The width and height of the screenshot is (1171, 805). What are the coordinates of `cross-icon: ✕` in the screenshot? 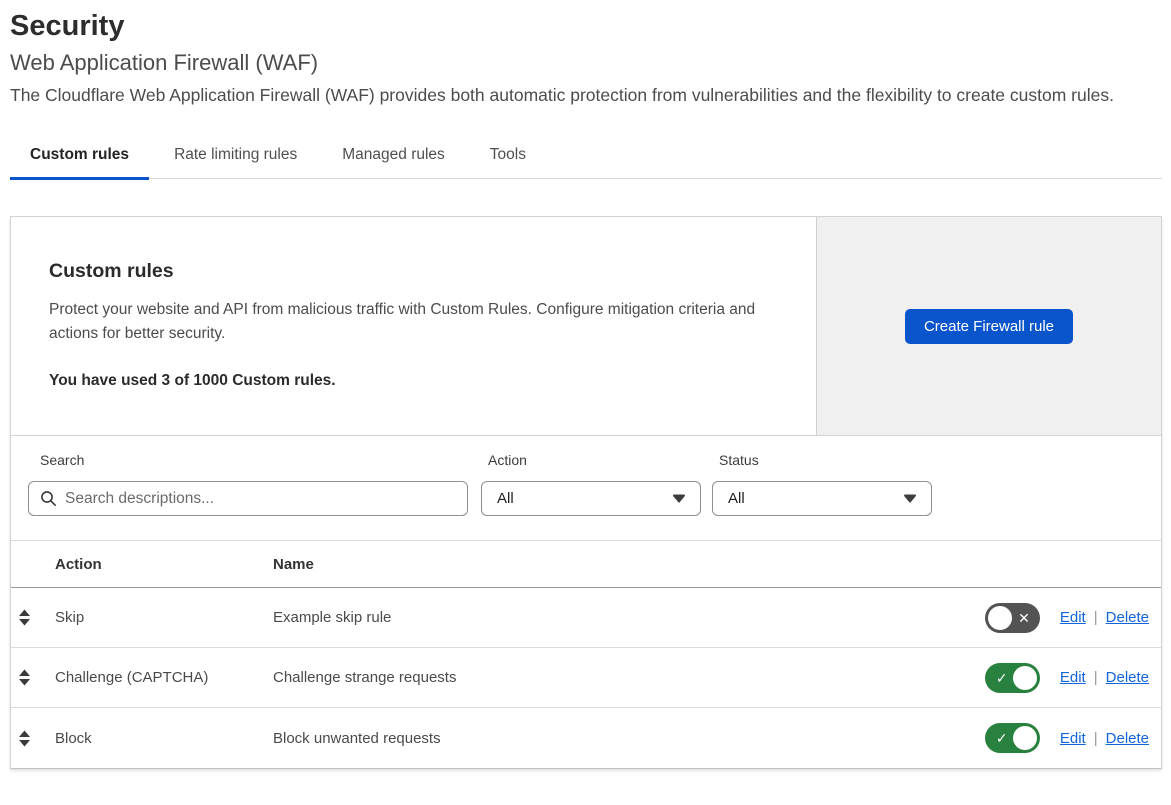 It's located at (1024, 617).